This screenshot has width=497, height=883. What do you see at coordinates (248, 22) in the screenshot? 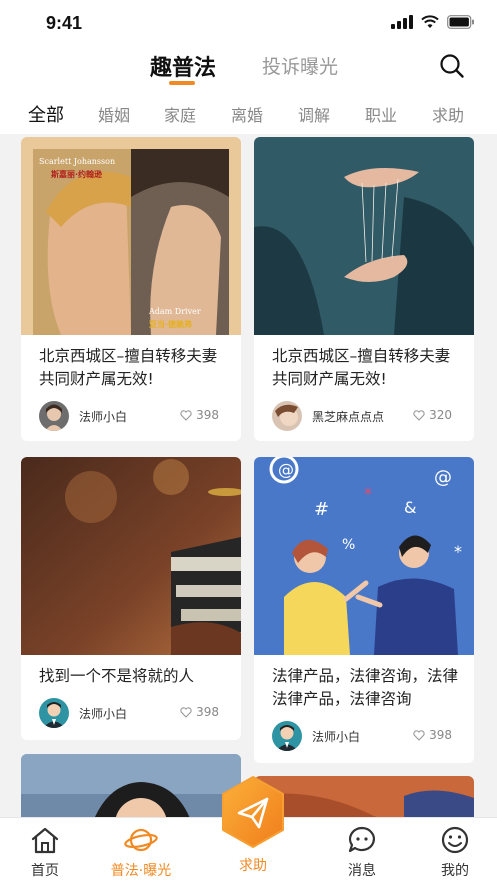
I see `status-bar: 9:41` at bounding box center [248, 22].